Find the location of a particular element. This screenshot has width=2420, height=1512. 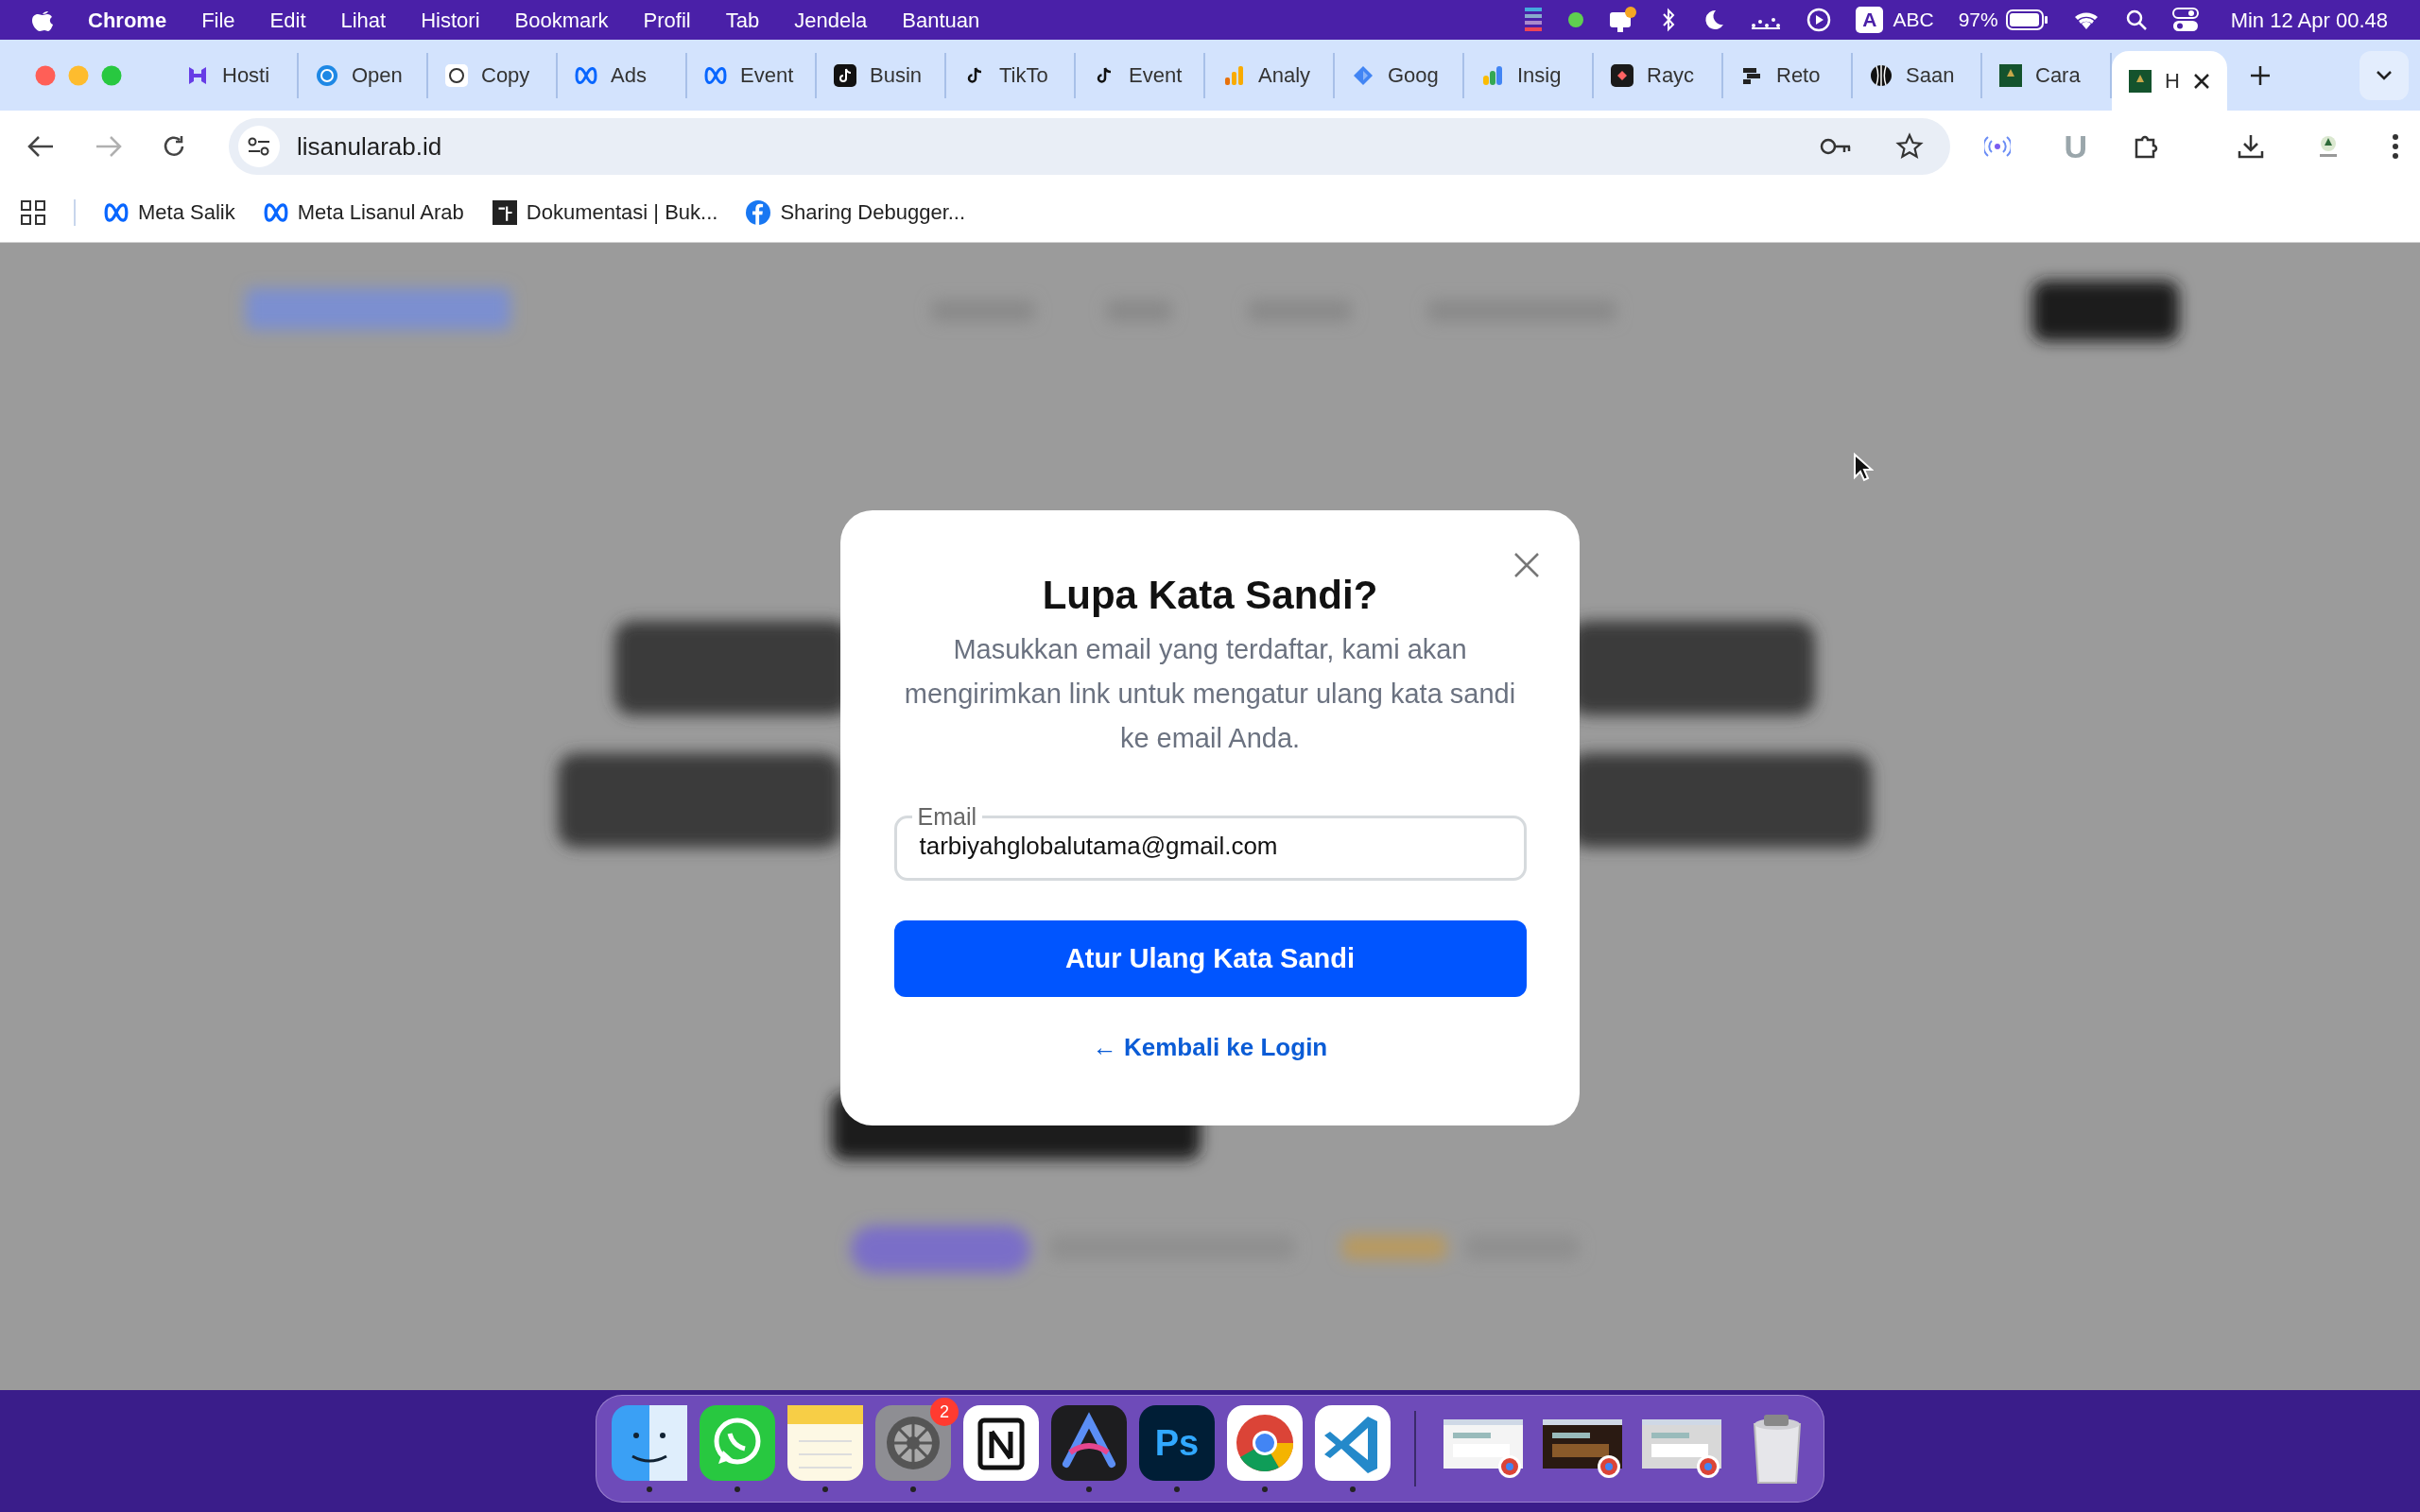

notes-icon is located at coordinates (825, 1443).